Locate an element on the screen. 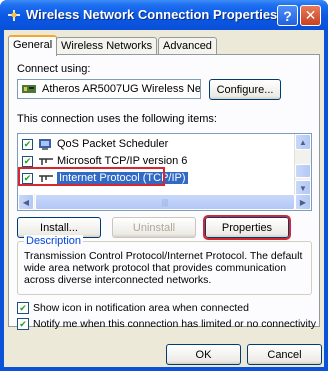 The width and height of the screenshot is (328, 371). vertical-scrollbar: ▲ ▼ is located at coordinates (302, 165).